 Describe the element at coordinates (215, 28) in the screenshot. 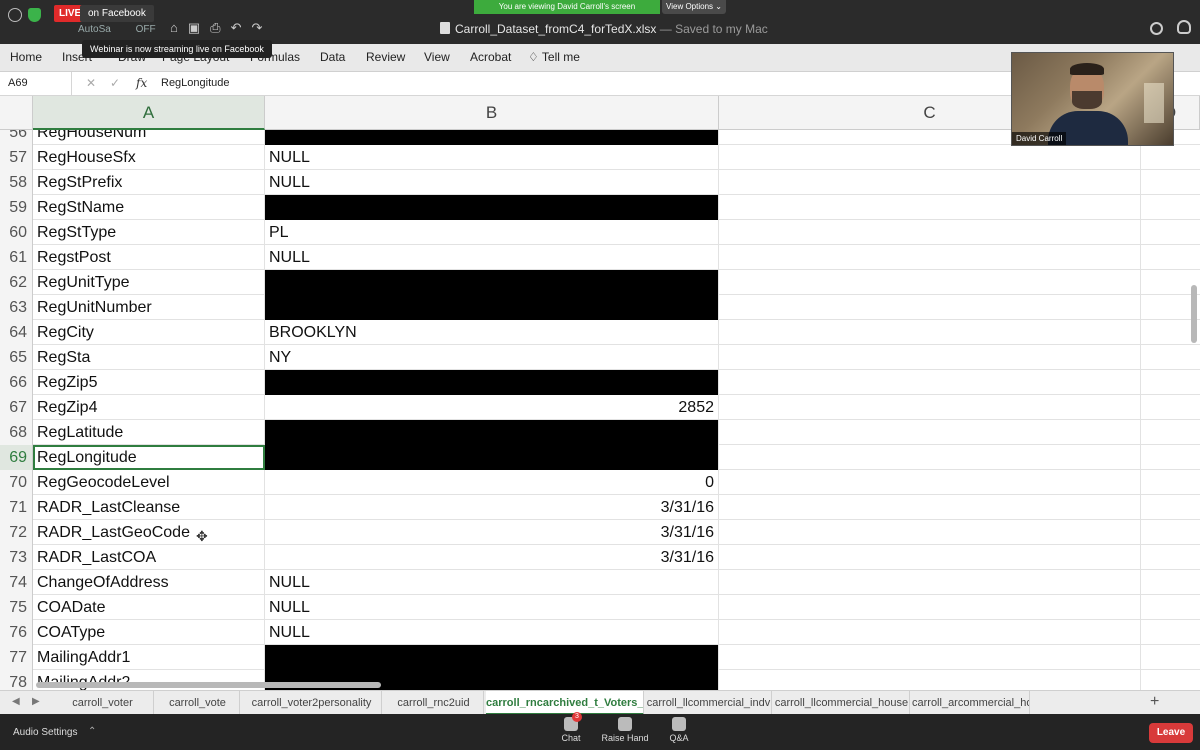

I see `print-icon: ⎙` at that location.